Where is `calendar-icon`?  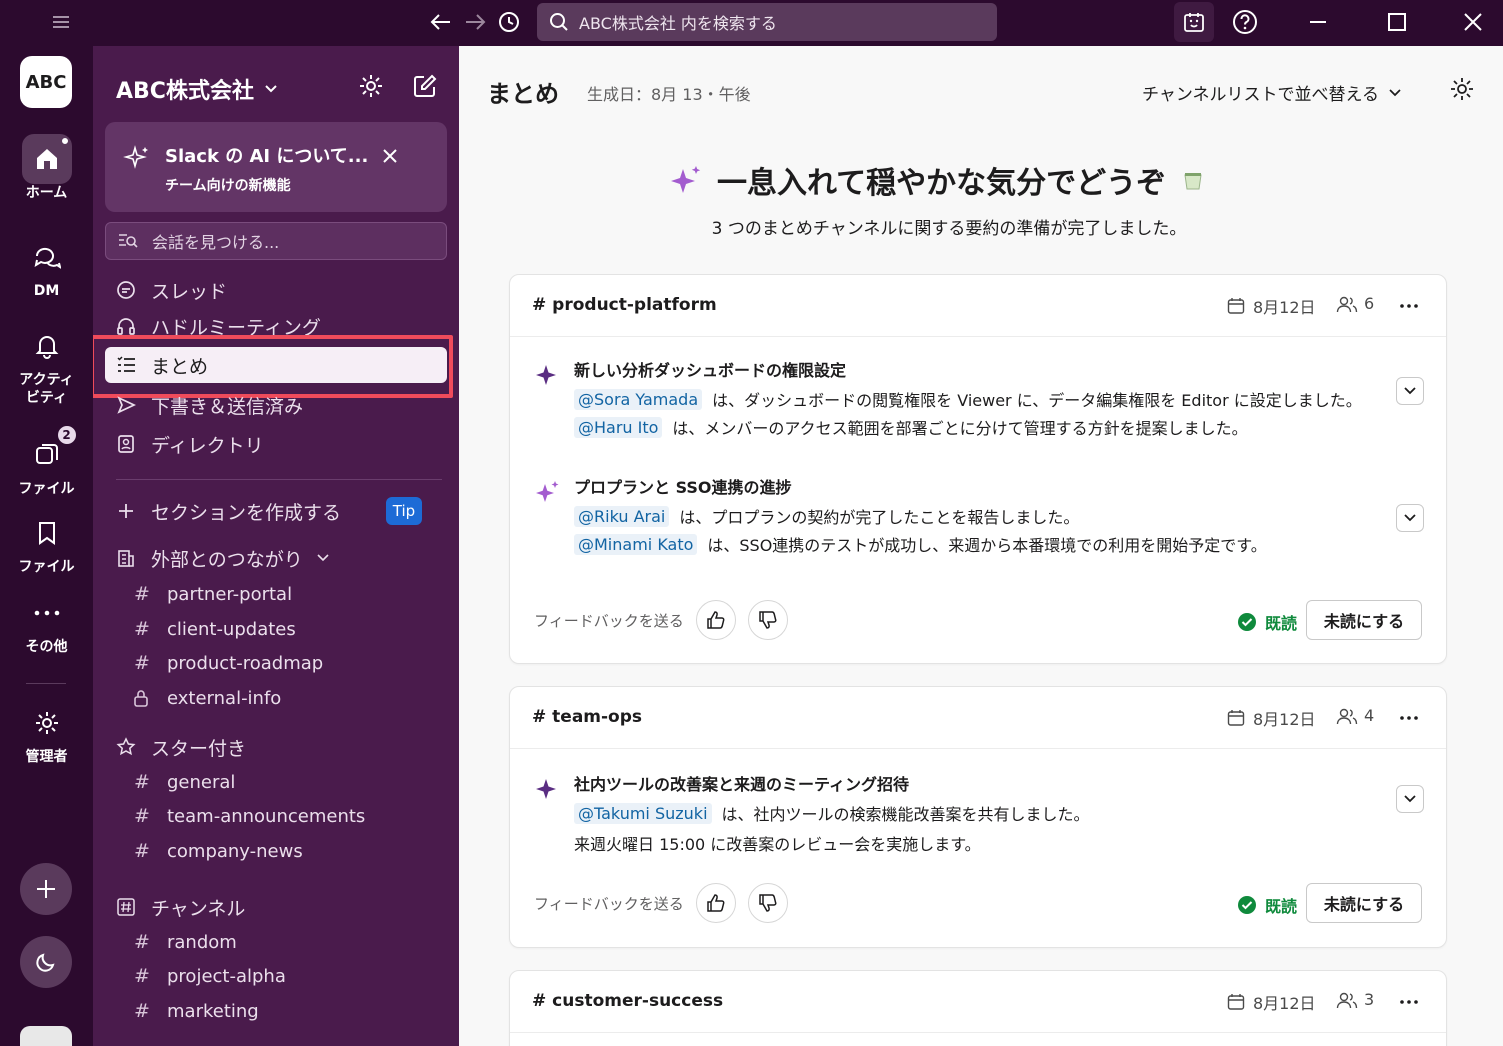
calendar-icon is located at coordinates (1236, 718).